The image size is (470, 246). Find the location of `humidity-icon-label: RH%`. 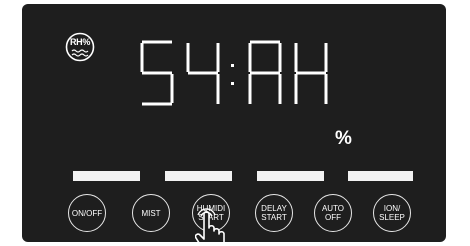

humidity-icon-label: RH% is located at coordinates (80, 42).